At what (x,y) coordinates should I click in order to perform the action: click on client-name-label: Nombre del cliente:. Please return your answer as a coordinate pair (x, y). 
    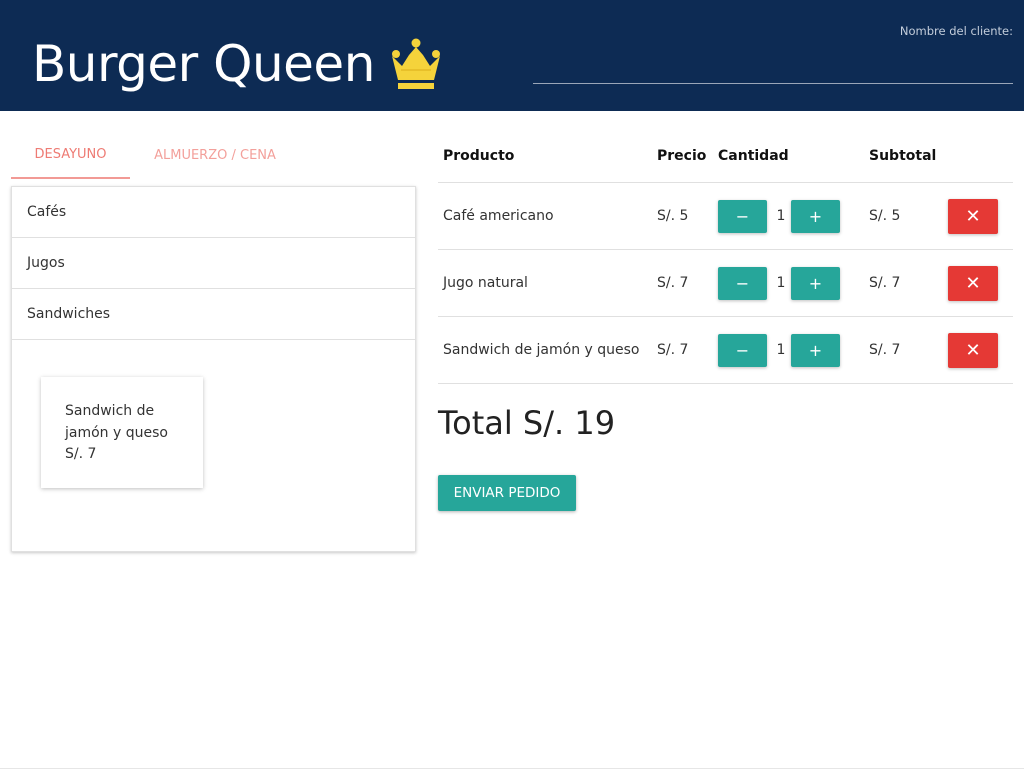
    Looking at the image, I should click on (956, 31).